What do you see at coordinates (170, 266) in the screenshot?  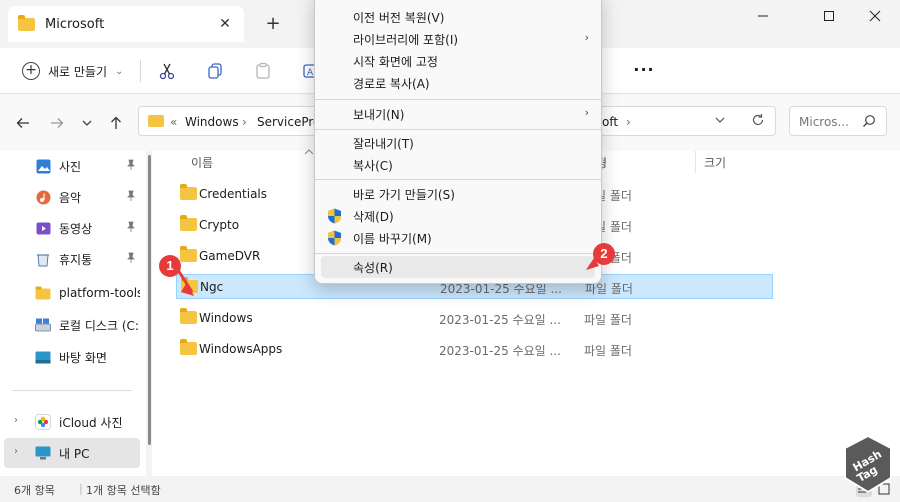 I see `annotation-badge-one: 1` at bounding box center [170, 266].